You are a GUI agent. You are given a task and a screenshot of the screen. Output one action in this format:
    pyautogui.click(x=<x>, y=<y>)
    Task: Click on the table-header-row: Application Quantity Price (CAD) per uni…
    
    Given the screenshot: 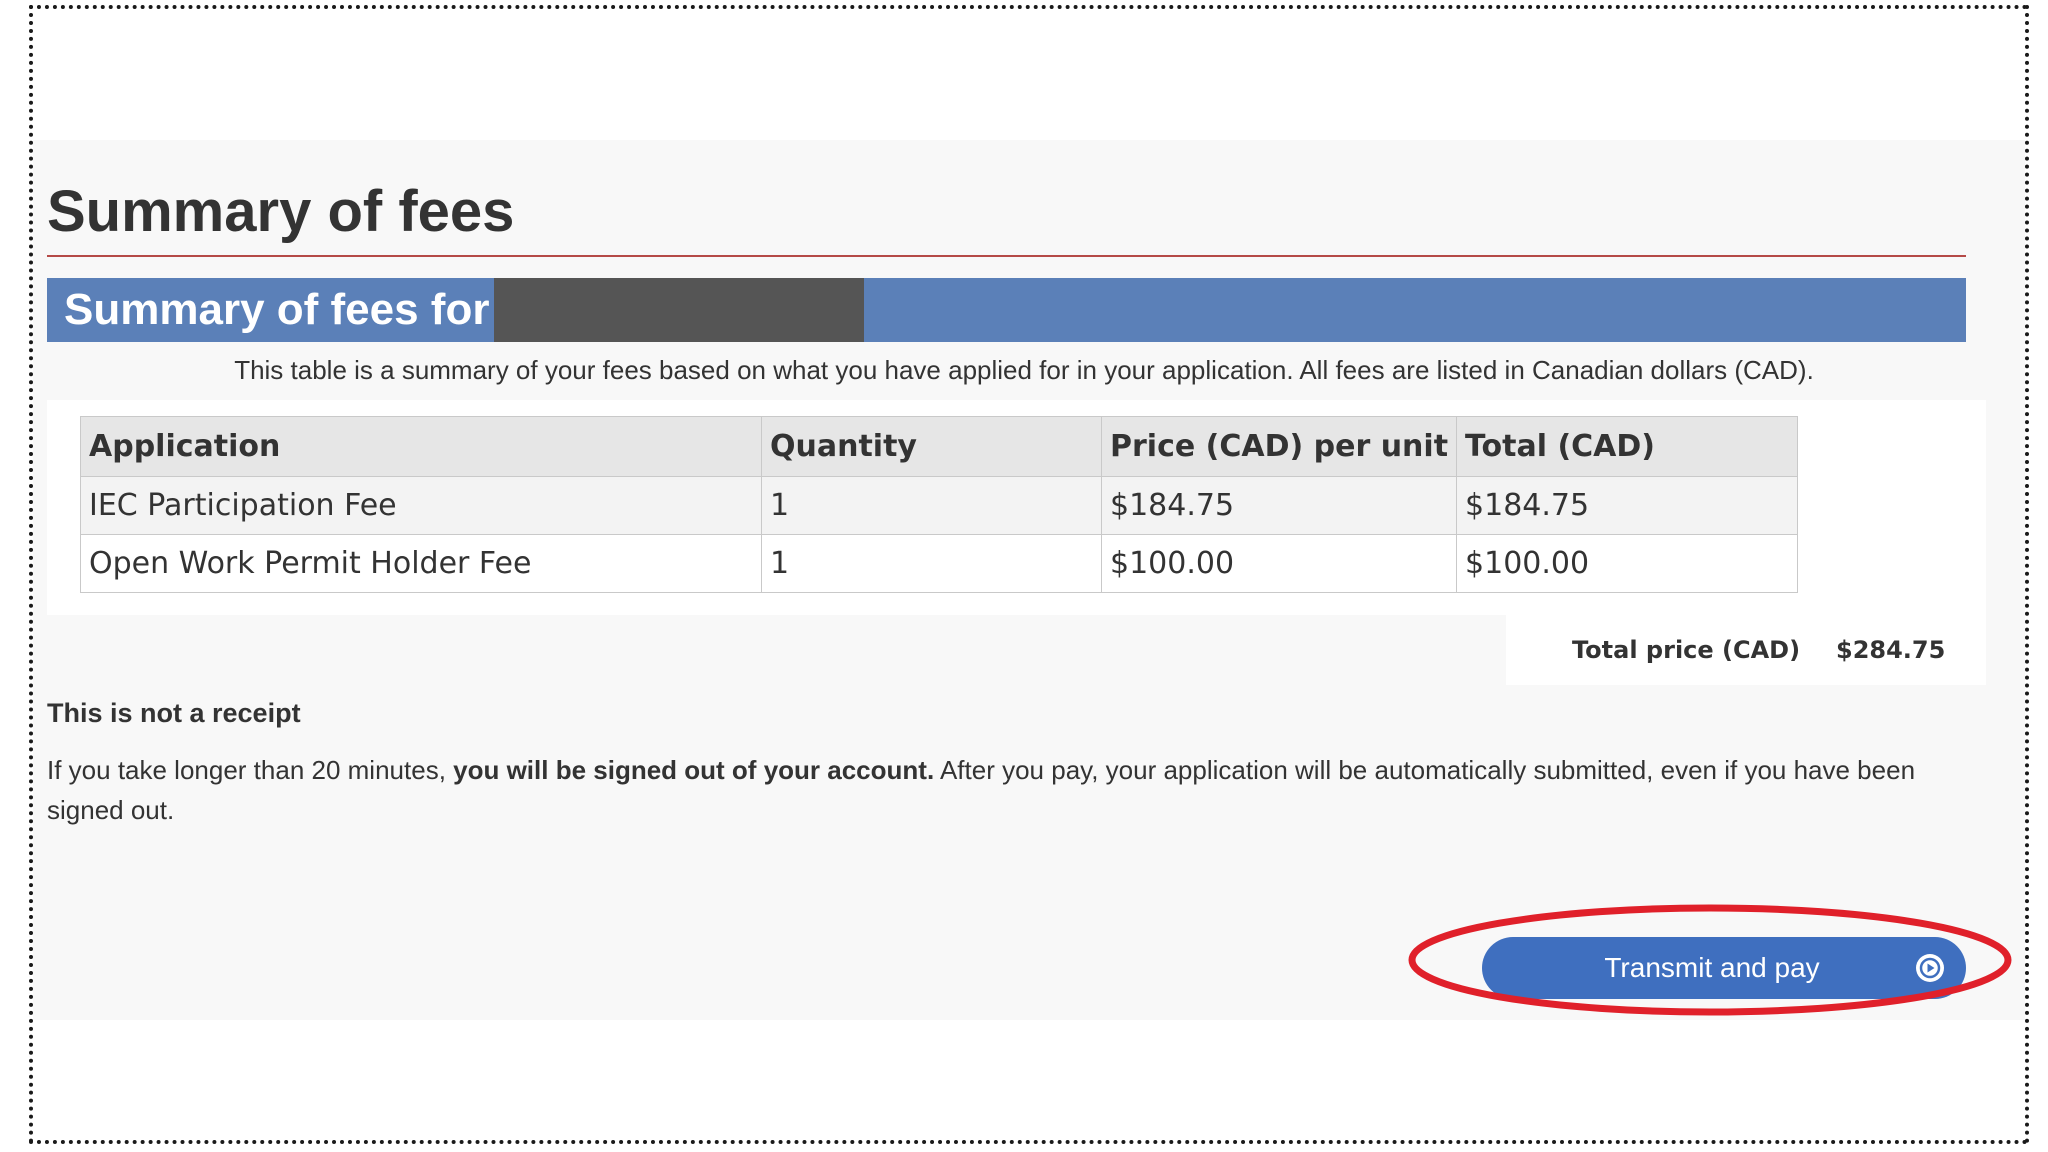 What is the action you would take?
    pyautogui.click(x=939, y=446)
    